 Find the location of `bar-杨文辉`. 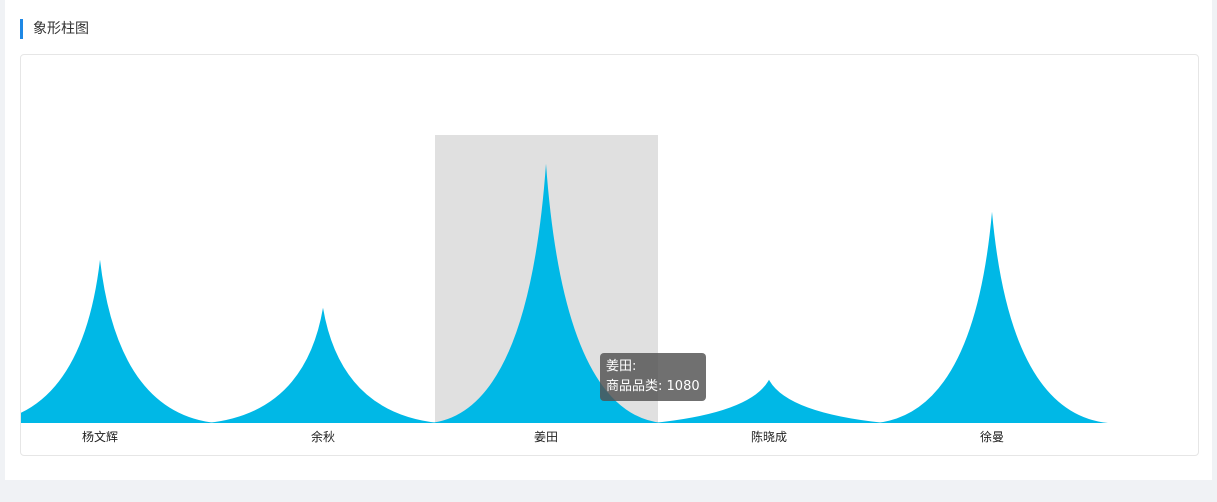

bar-杨文辉 is located at coordinates (118, 341).